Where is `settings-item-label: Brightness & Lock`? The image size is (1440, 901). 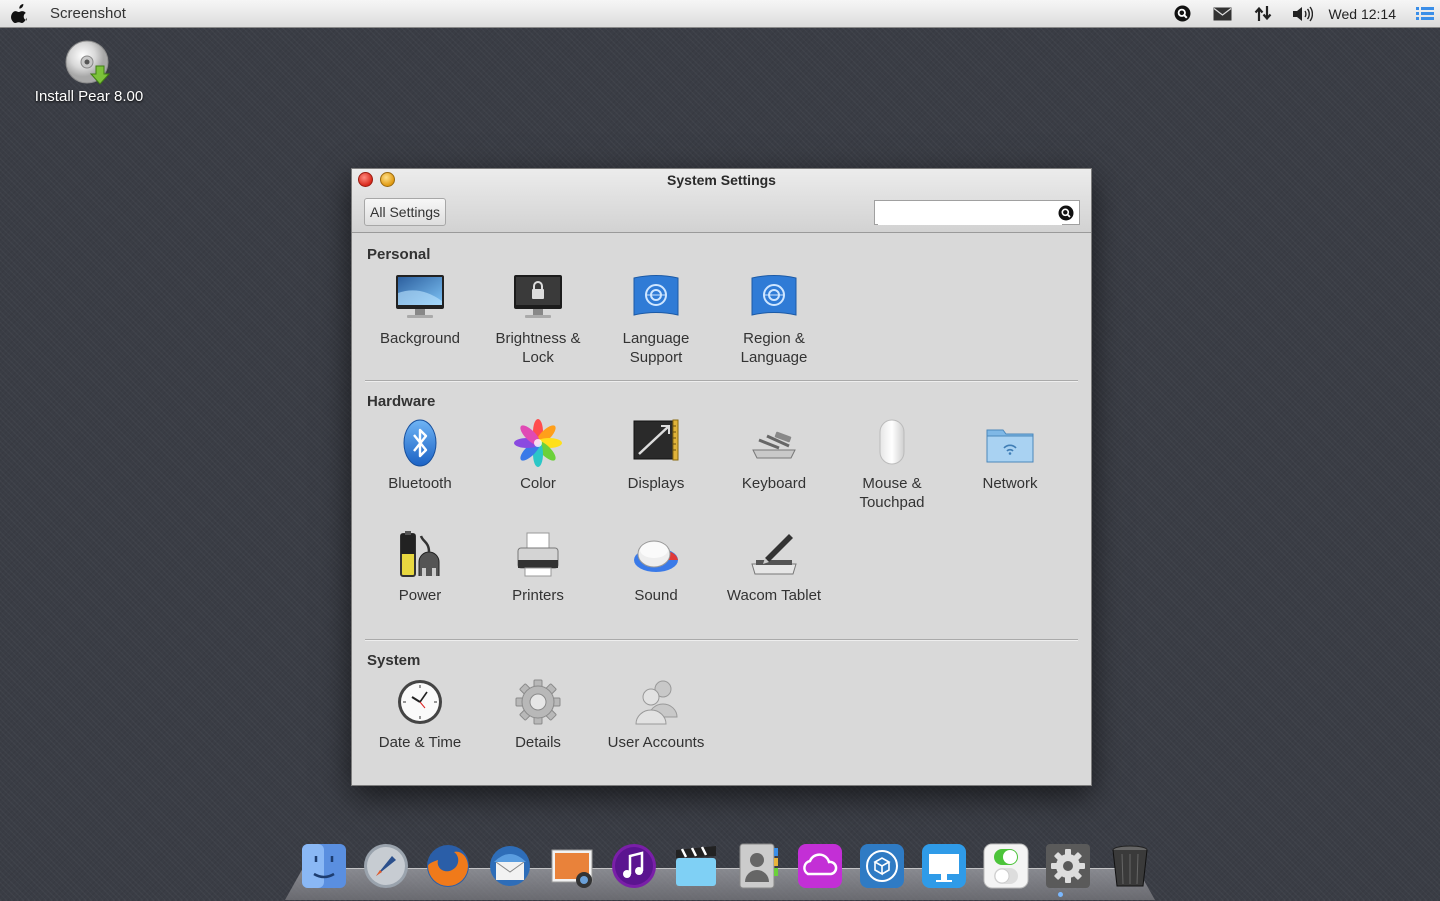 settings-item-label: Brightness & Lock is located at coordinates (538, 348).